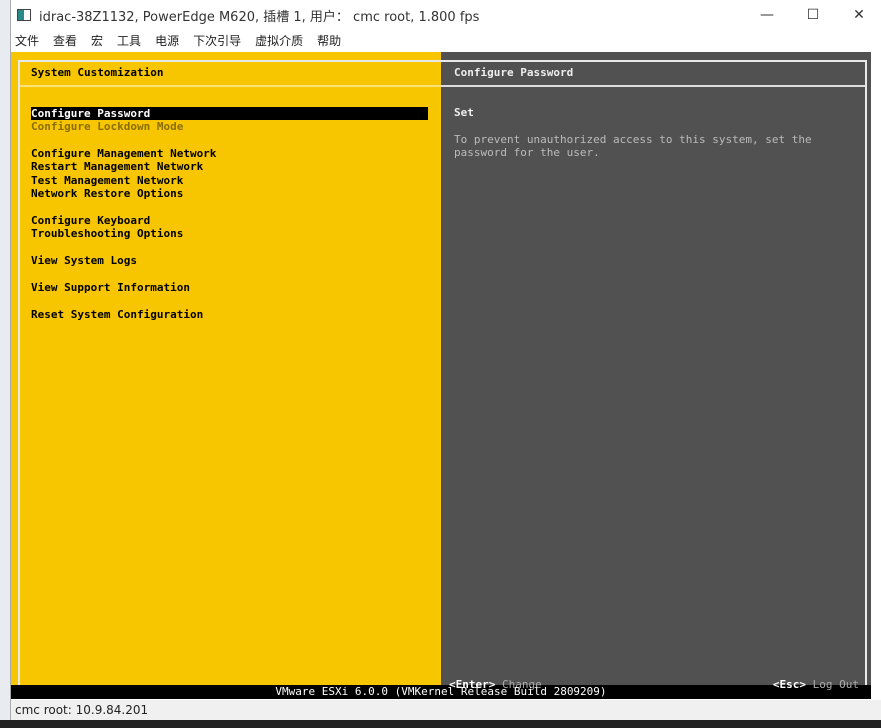  I want to click on app-icon, so click(24, 15).